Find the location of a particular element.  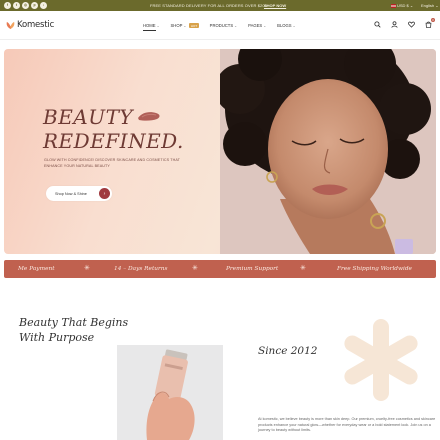

shop-now-label: Shop Now & Shine is located at coordinates (71, 193).